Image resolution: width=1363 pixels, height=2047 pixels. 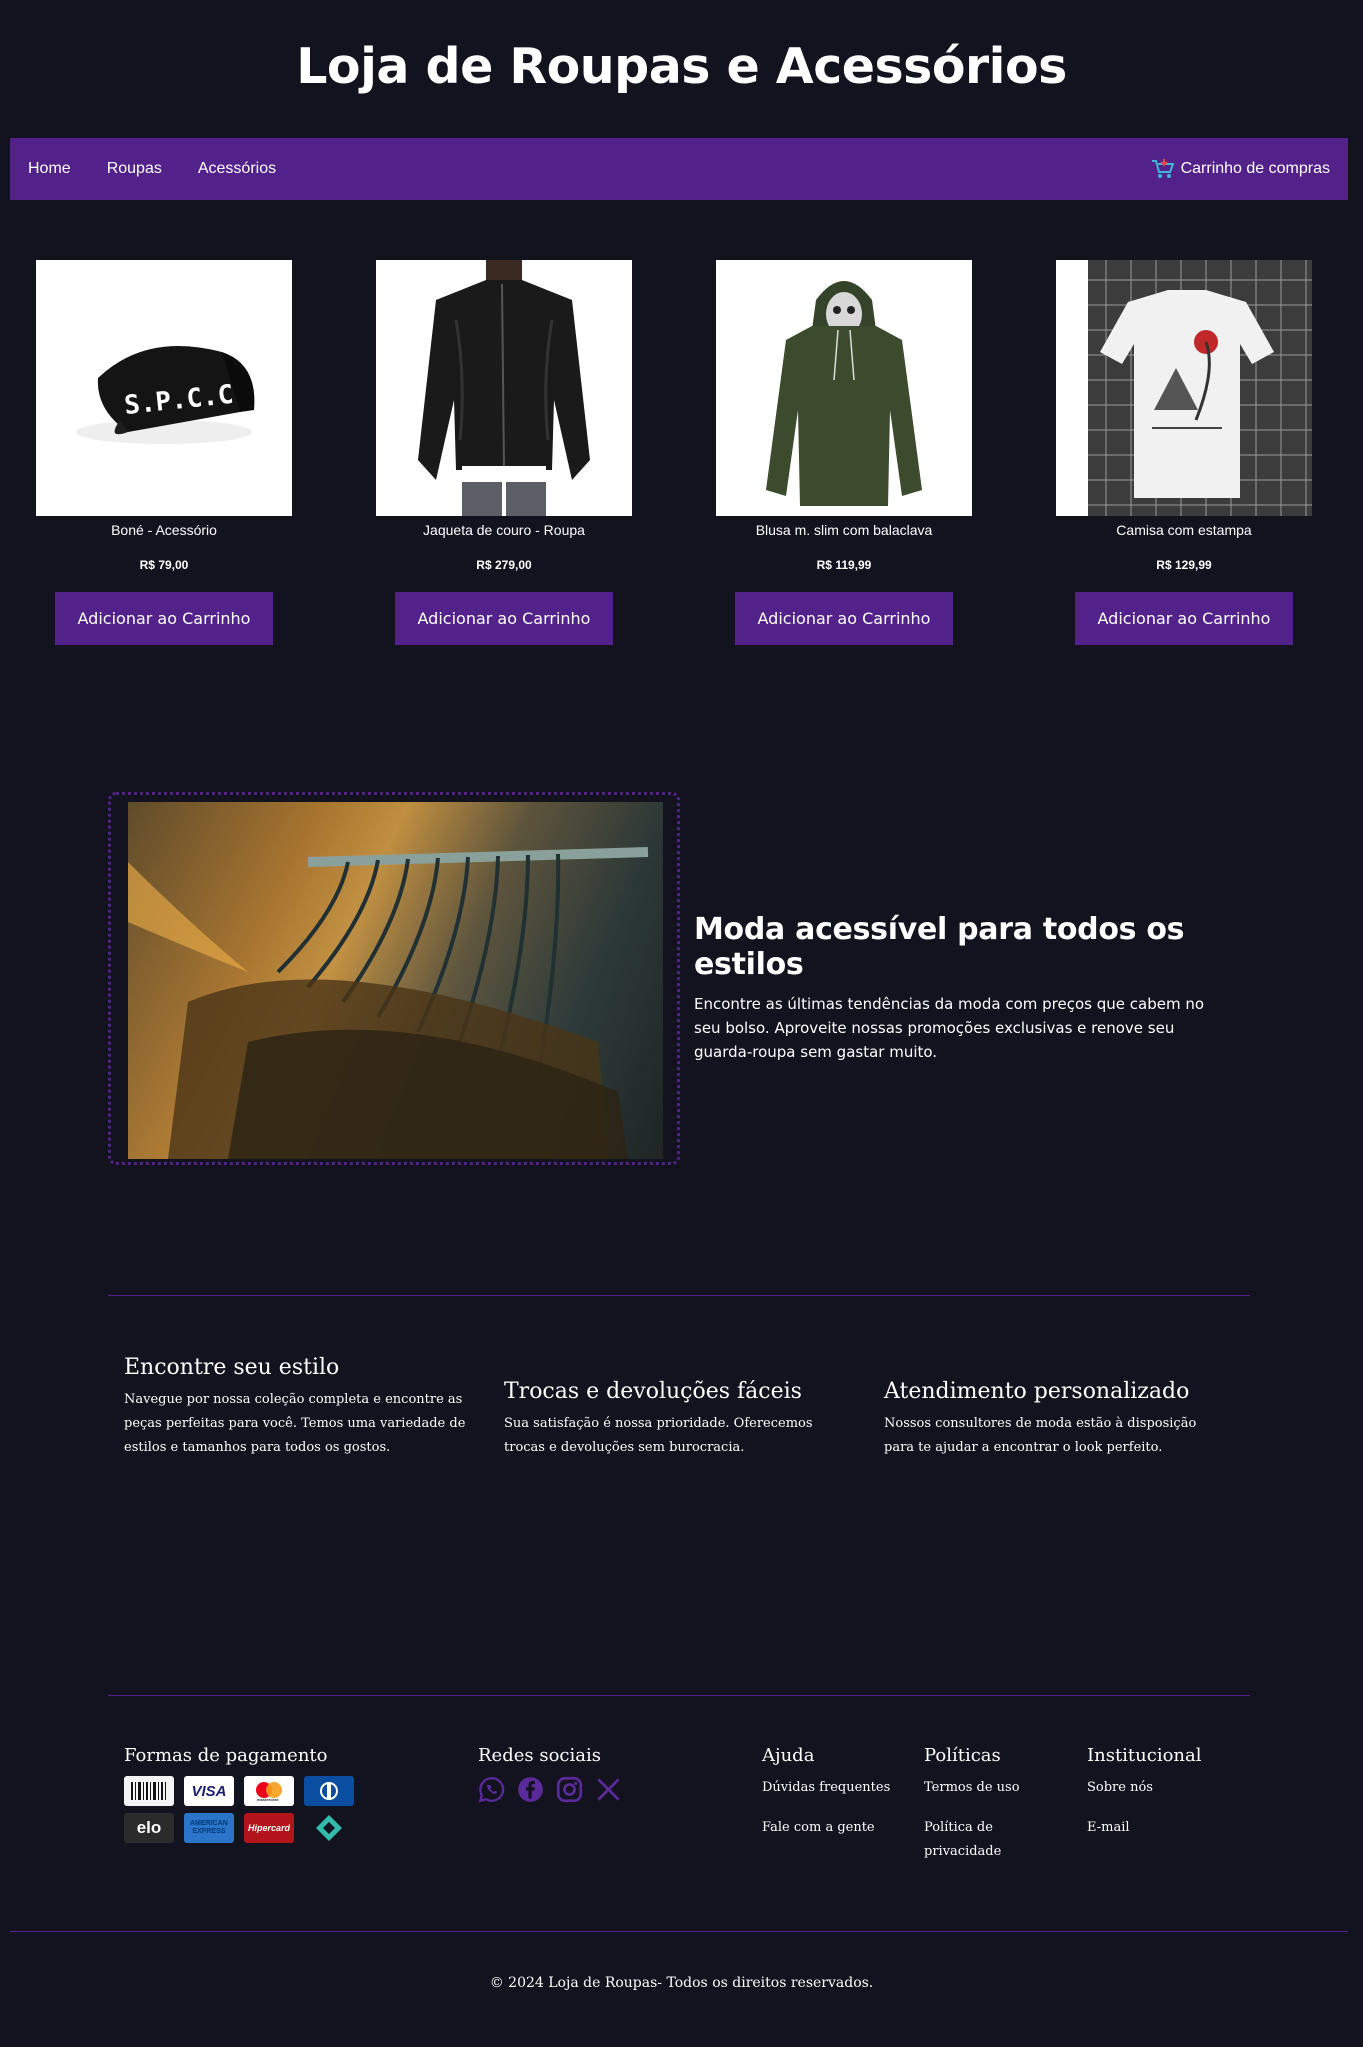 I want to click on svg-text: mastercard, so click(x=268, y=1799).